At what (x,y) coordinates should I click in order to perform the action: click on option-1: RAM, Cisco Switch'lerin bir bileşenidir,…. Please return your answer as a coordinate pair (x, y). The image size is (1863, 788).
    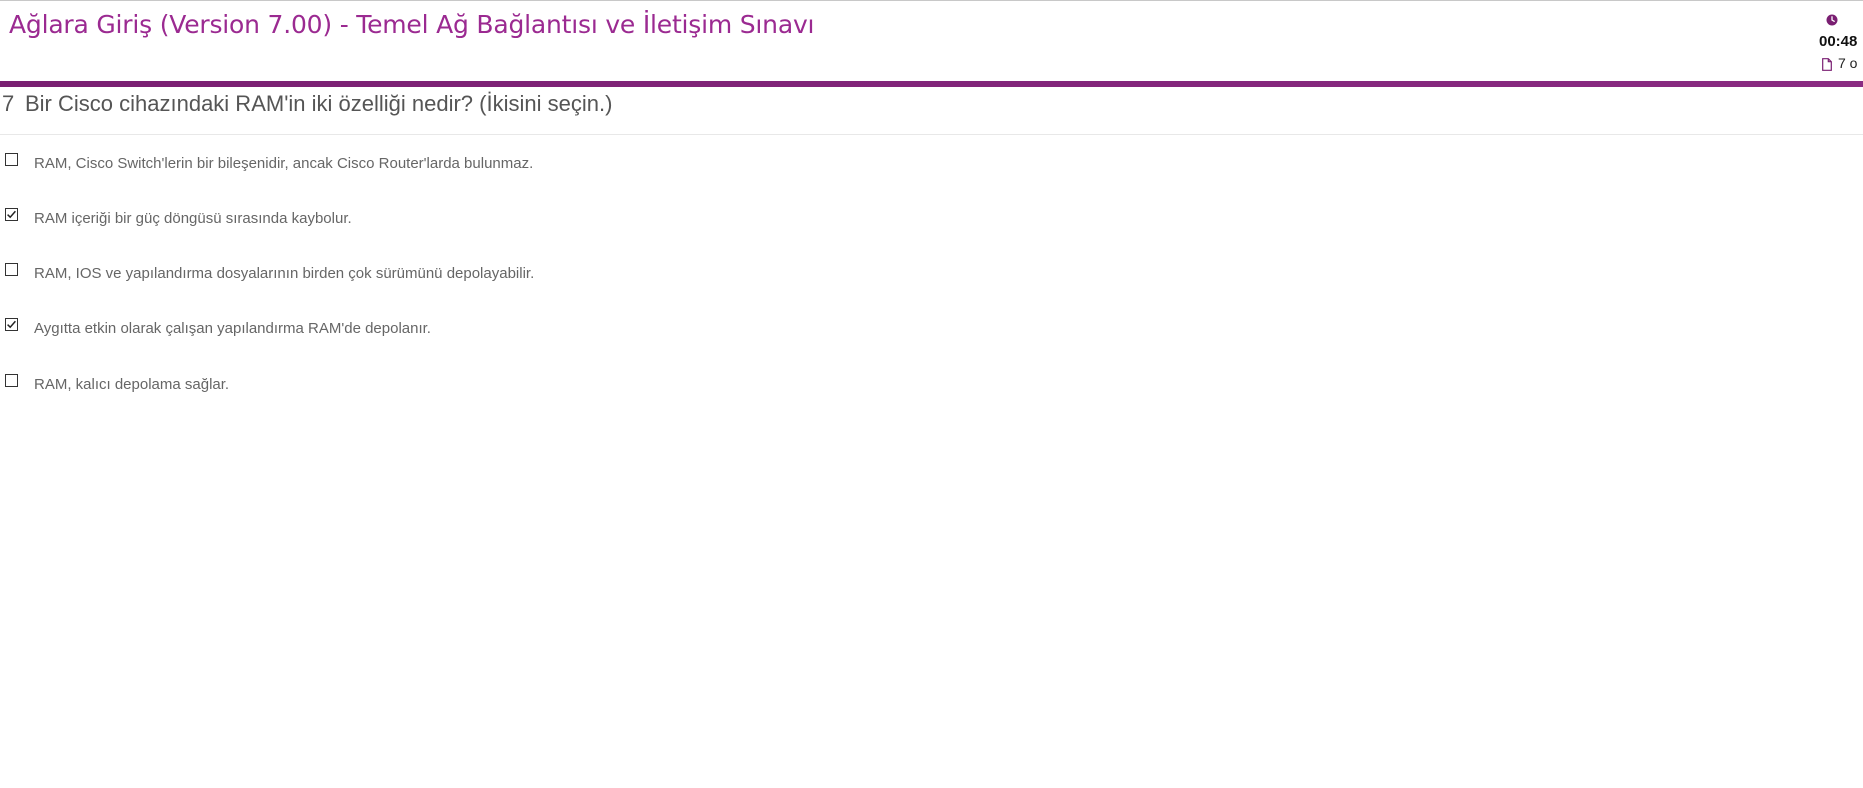
    Looking at the image, I should click on (450, 167).